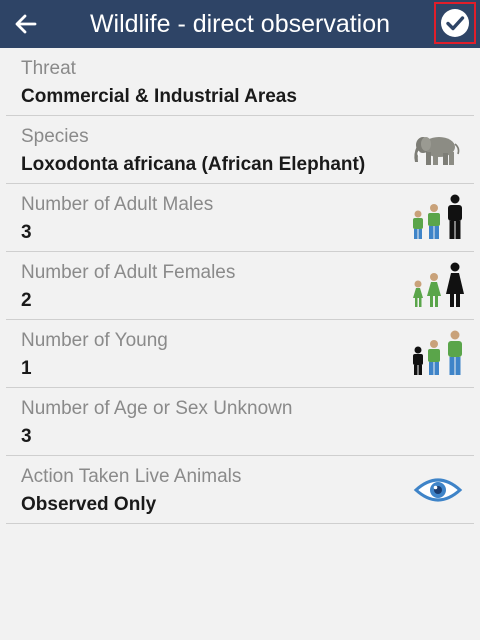 This screenshot has height=640, width=480. Describe the element at coordinates (48, 68) in the screenshot. I see `field-label: Threat` at that location.